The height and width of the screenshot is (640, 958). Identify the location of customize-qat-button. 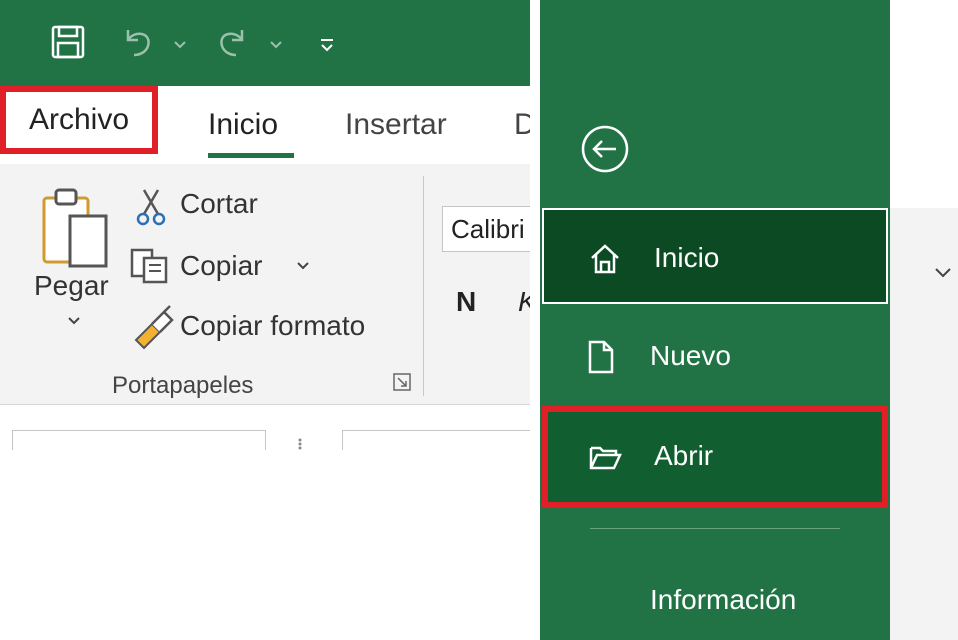
(327, 45).